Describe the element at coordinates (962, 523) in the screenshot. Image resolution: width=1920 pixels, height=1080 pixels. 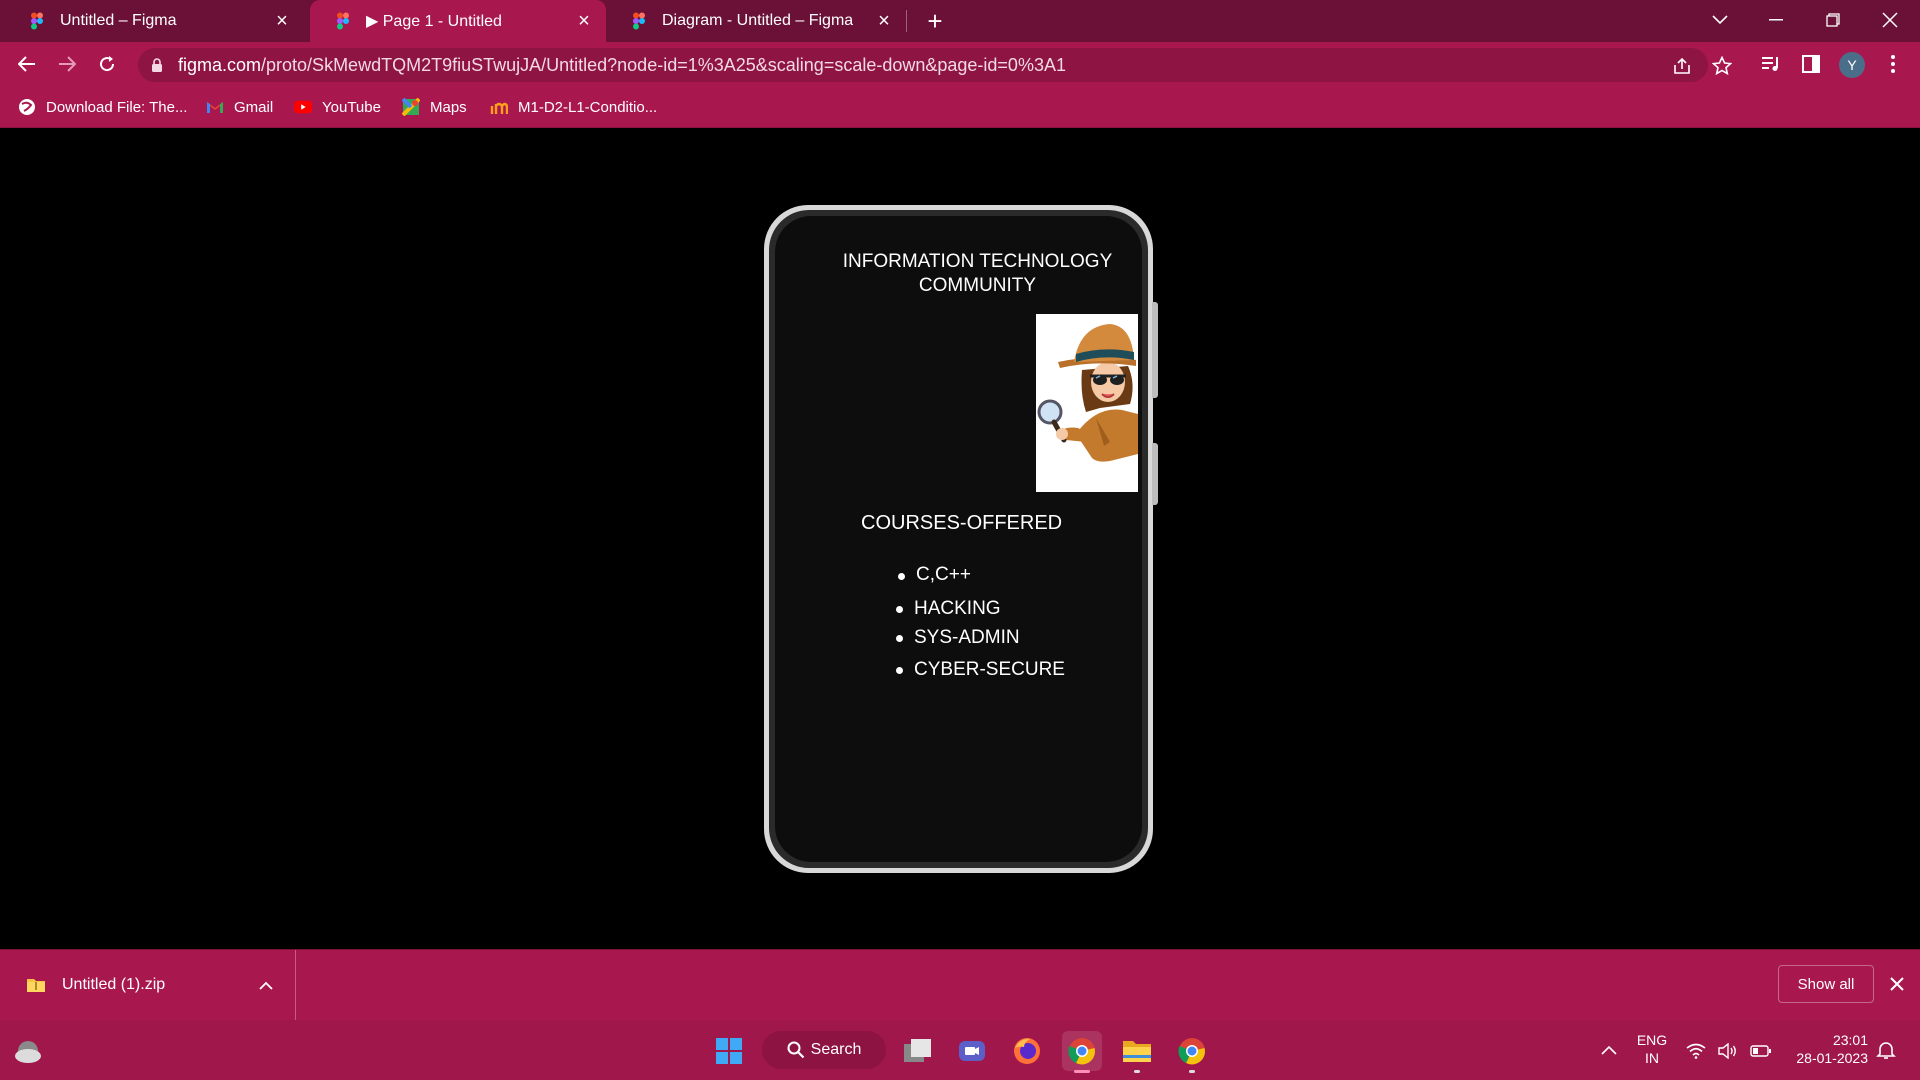
I see `courses-heading: COURSES-OFFERED` at that location.